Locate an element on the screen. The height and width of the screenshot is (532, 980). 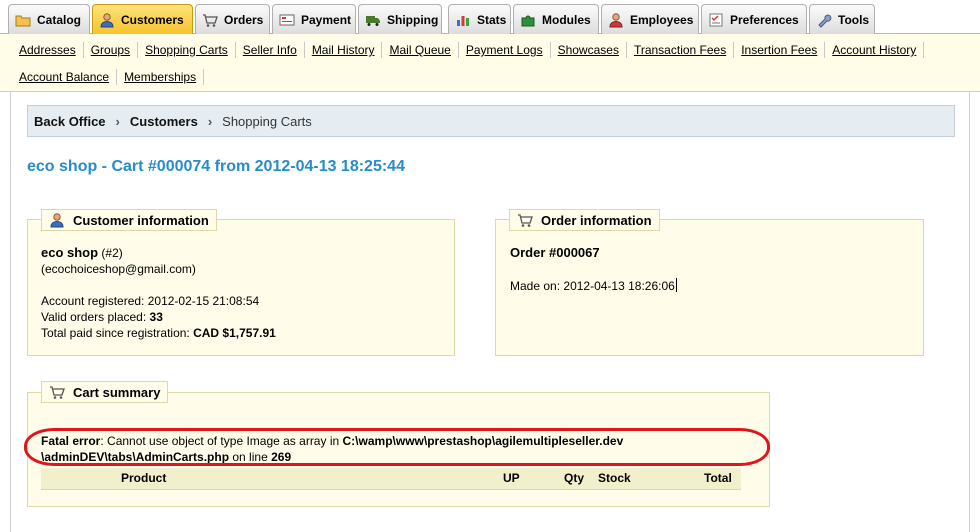
breadcrumb: Back Office › Customers › Shopping Carts is located at coordinates (491, 121).